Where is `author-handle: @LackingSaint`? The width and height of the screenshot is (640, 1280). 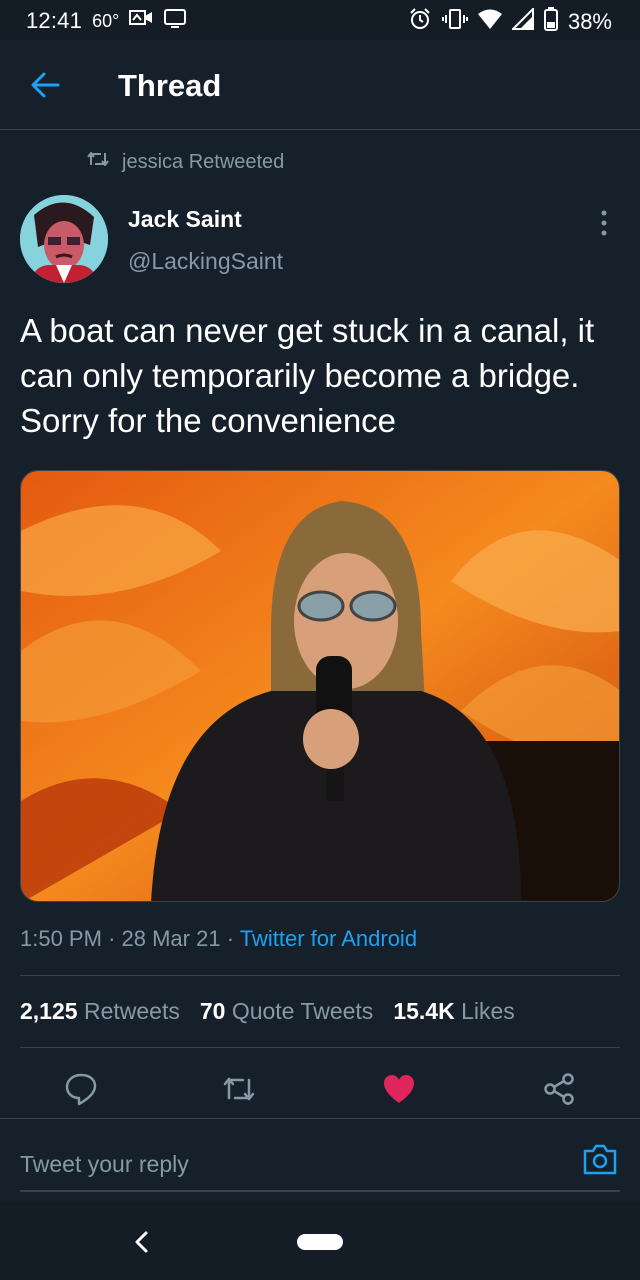 author-handle: @LackingSaint is located at coordinates (205, 261).